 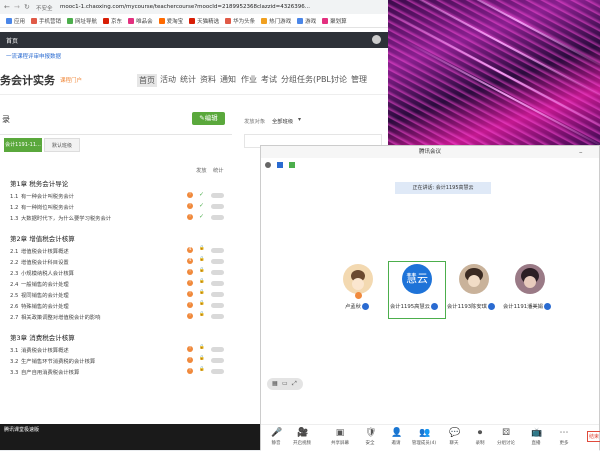 What do you see at coordinates (39, 350) in the screenshot?
I see `lesson-item: 3.1 消费税会计核算概述` at bounding box center [39, 350].